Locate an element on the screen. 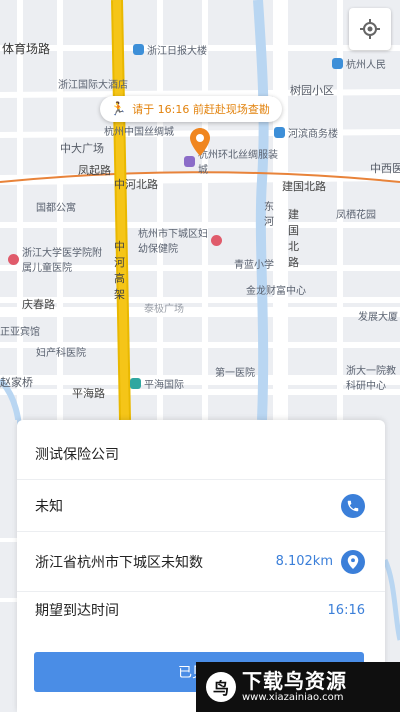 Image resolution: width=400 pixels, height=712 pixels. label-shuyuan: 树园小区 is located at coordinates (312, 90).